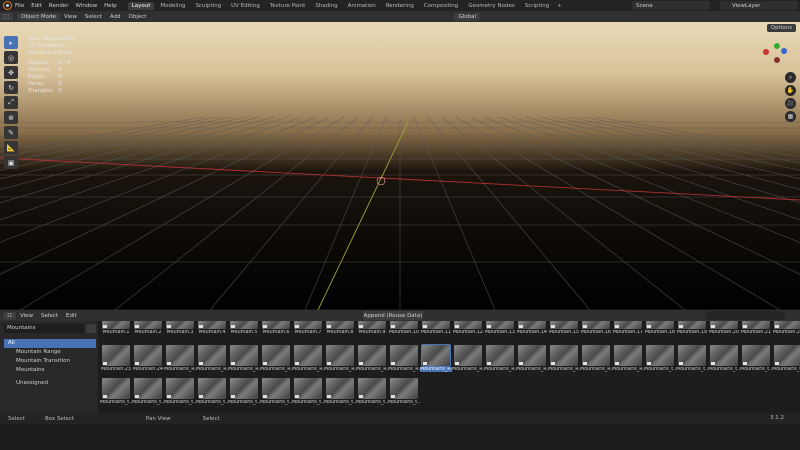 Image resolution: width=800 pixels, height=450 pixels. Describe the element at coordinates (71, 316) in the screenshot. I see `asset-menu-edit: Edit` at that location.